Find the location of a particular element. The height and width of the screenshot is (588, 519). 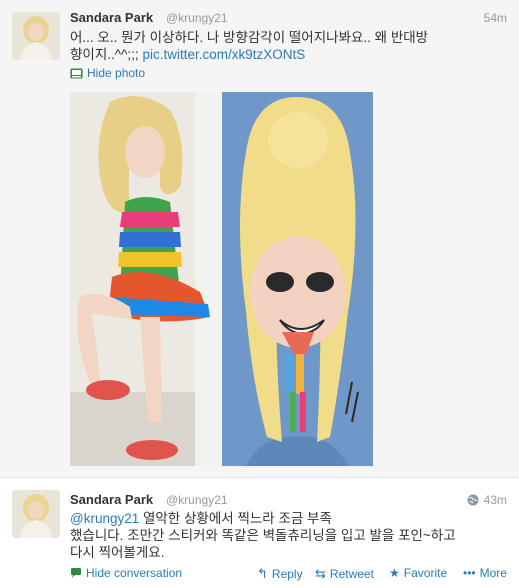

hide-photo-label: Hide photo is located at coordinates (116, 73).